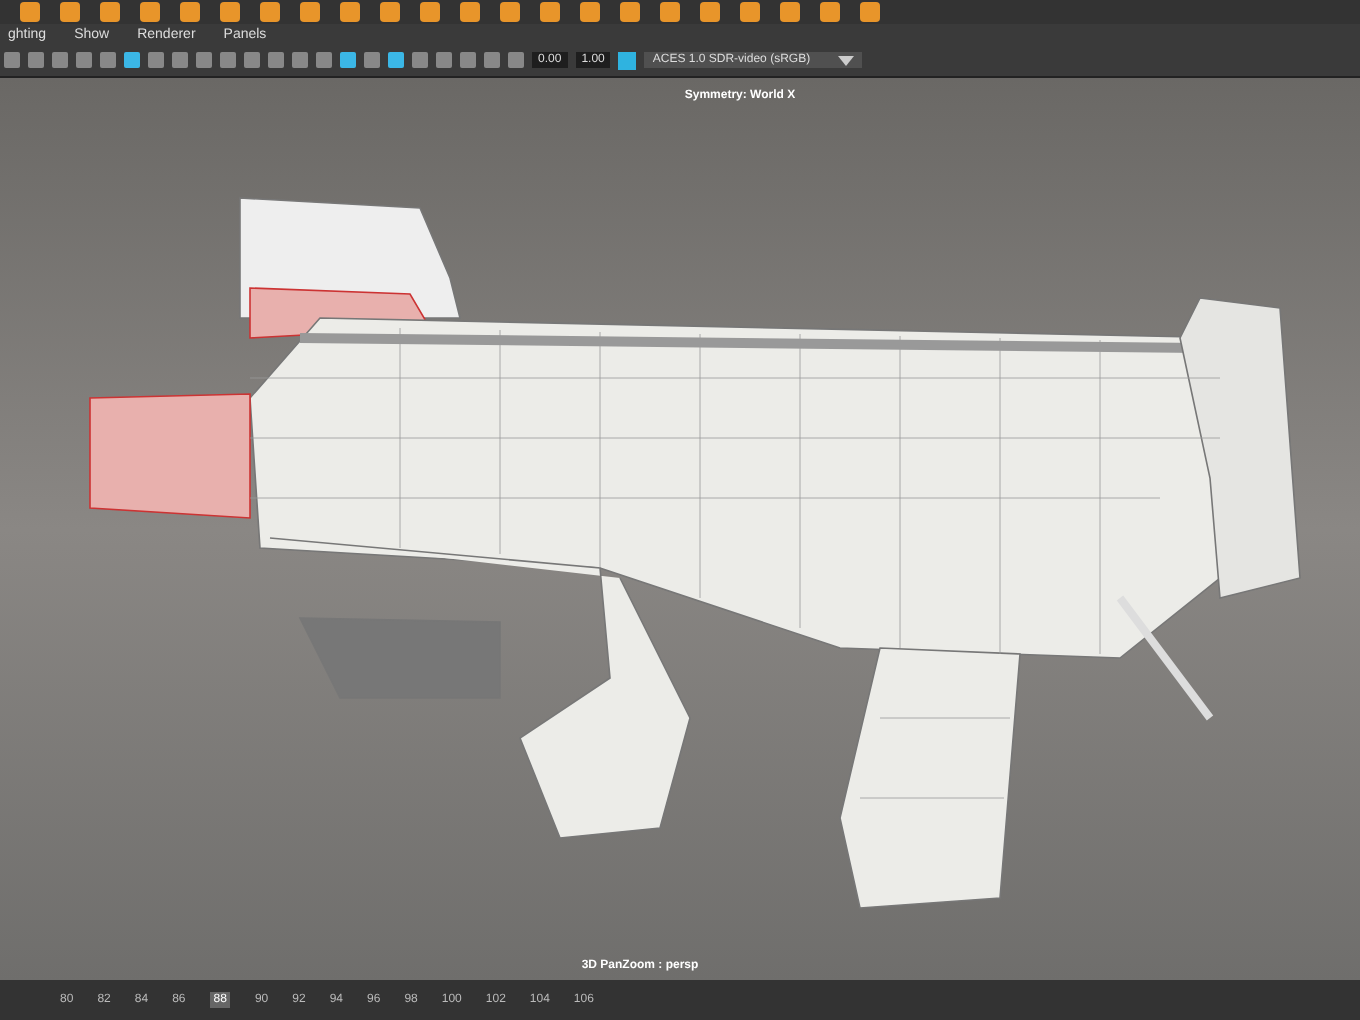 The width and height of the screenshot is (1360, 1020). I want to click on caret-icon, so click(846, 60).